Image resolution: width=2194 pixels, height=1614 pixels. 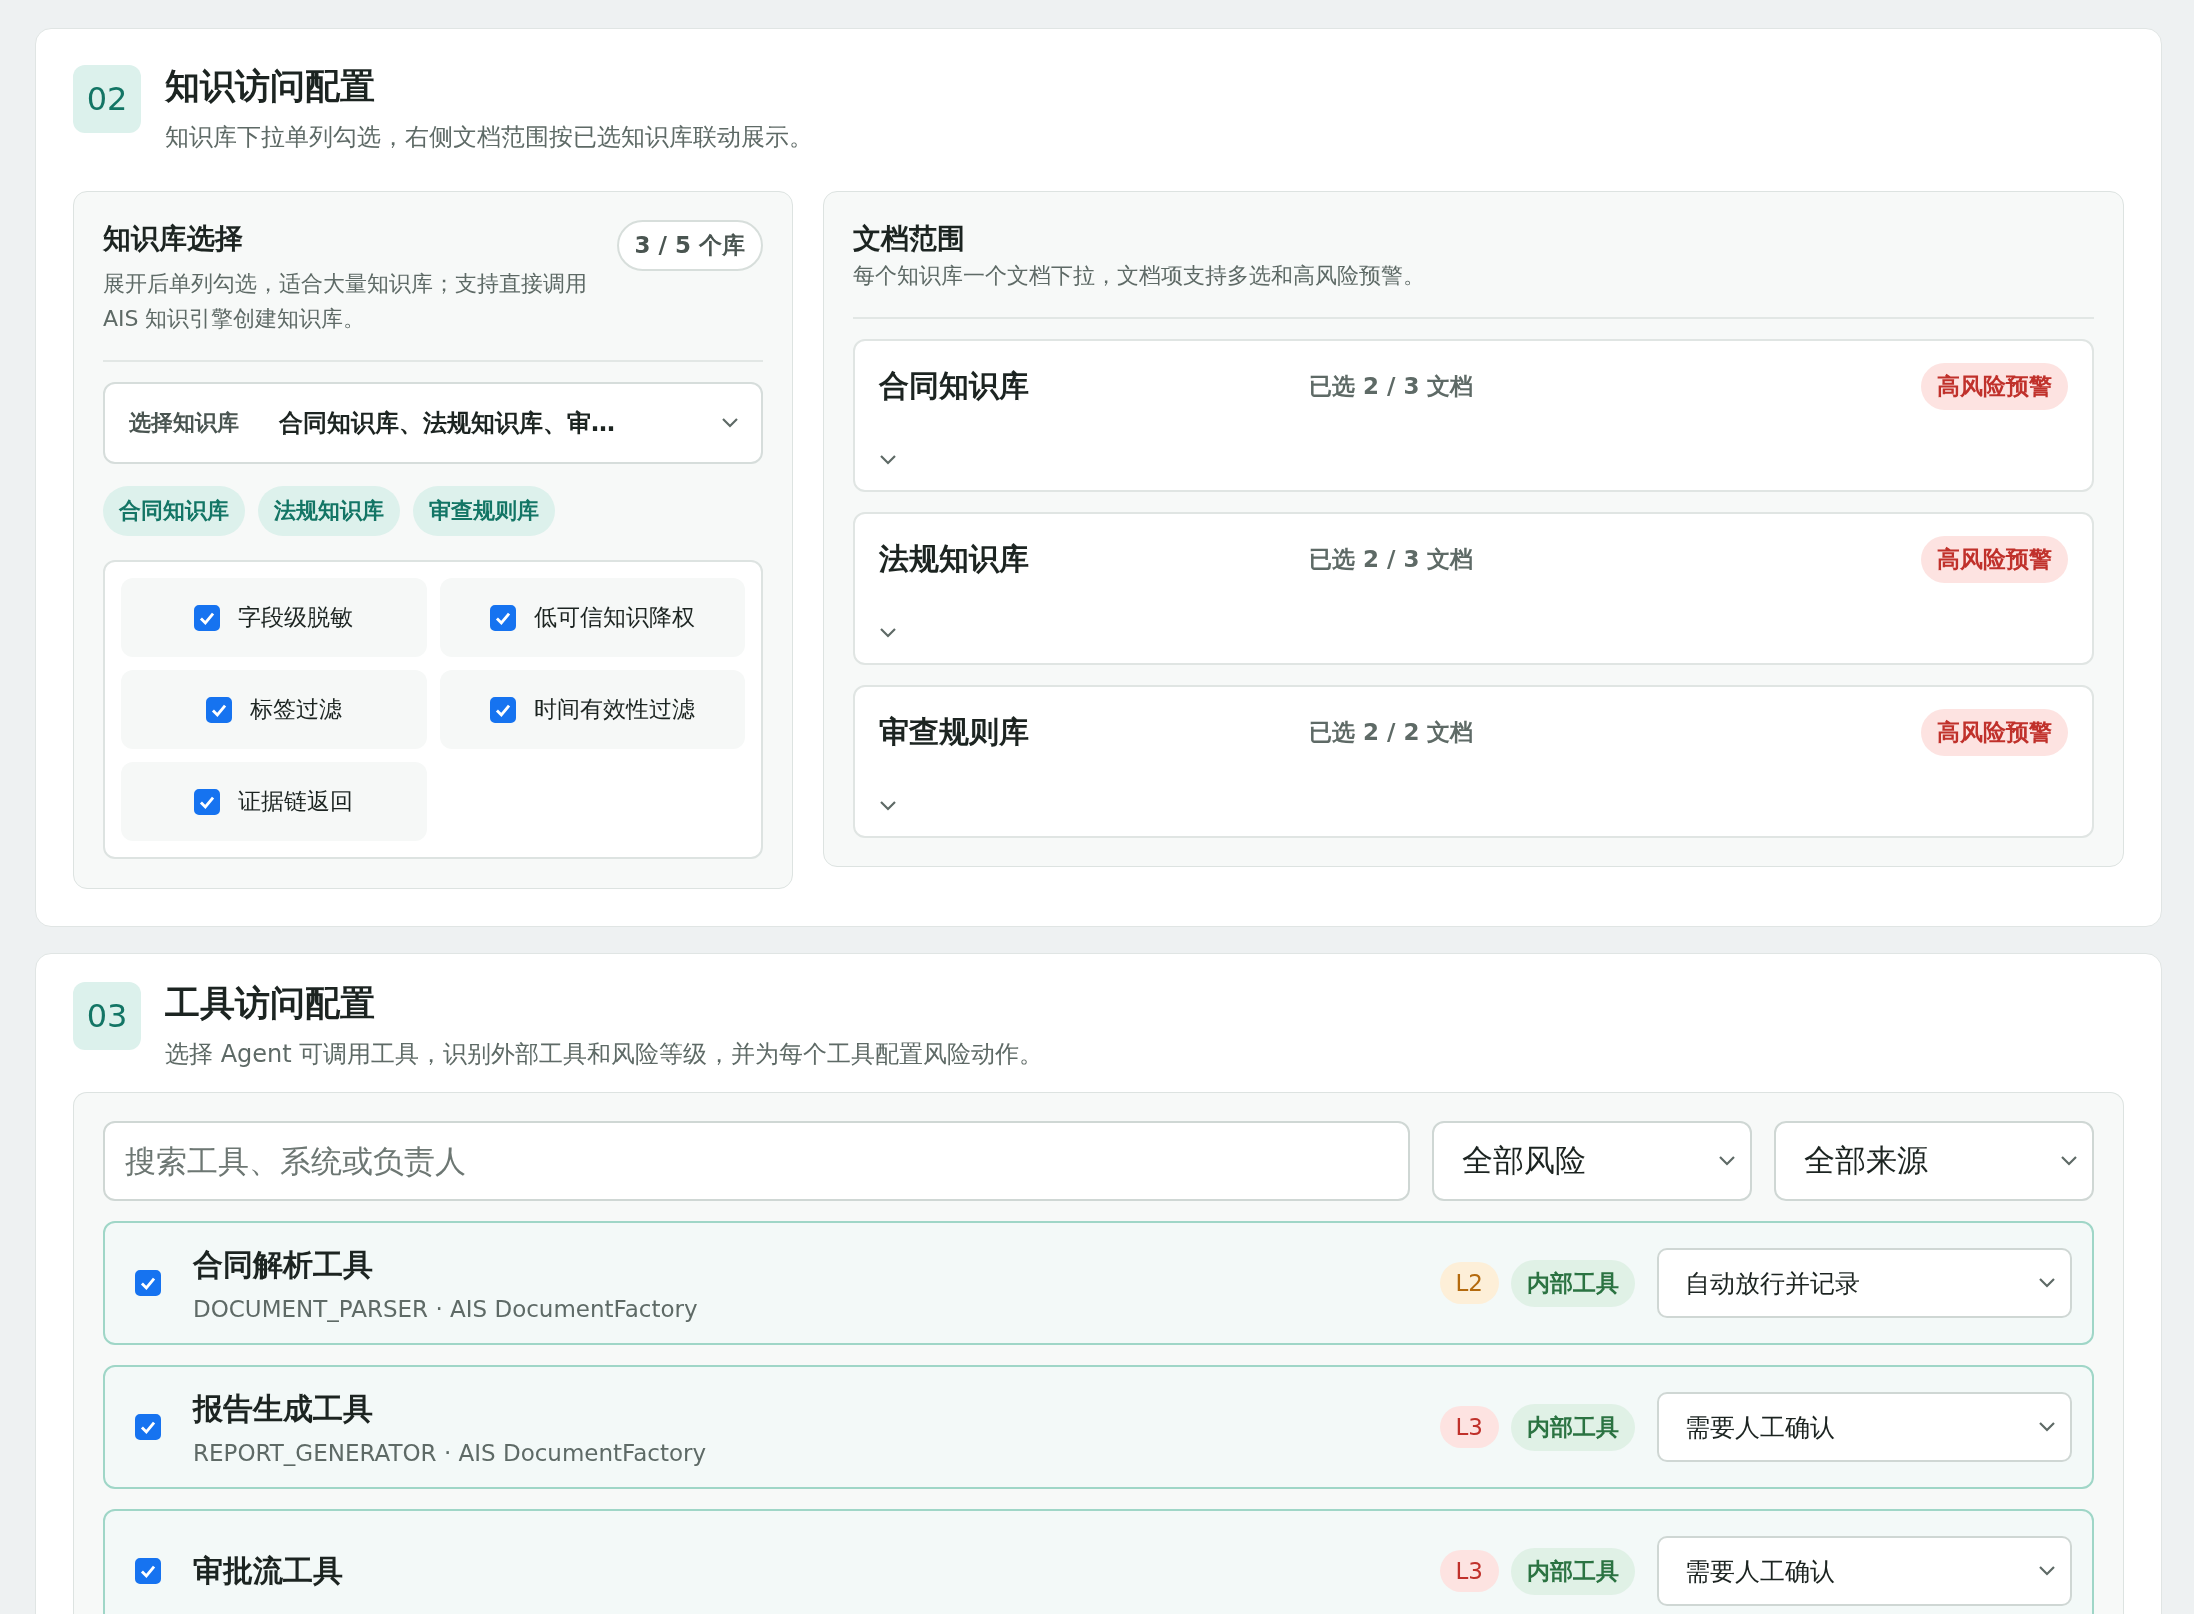 I want to click on section-subtitle: 选择 Agent 可调用工具，识别外部工具和风险等级，并为每个工具配置风险动作。, so click(x=604, y=1055).